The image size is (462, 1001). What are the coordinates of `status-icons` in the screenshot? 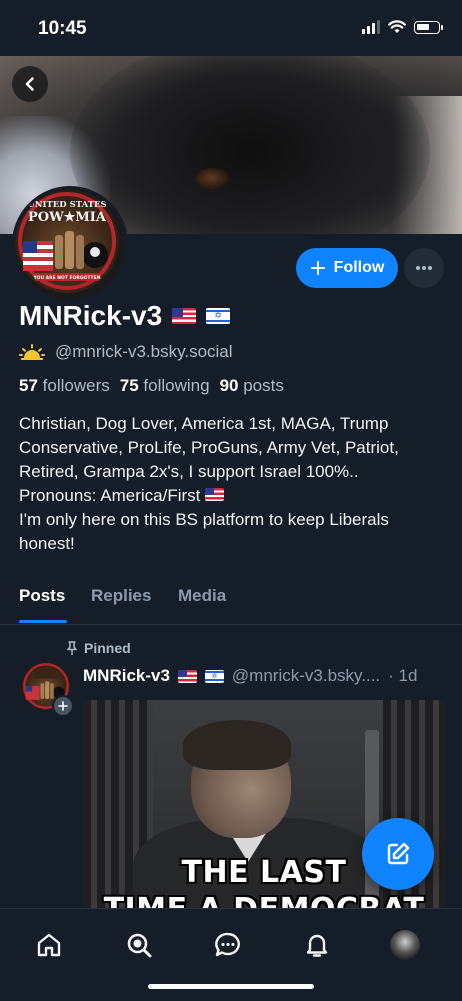 It's located at (402, 27).